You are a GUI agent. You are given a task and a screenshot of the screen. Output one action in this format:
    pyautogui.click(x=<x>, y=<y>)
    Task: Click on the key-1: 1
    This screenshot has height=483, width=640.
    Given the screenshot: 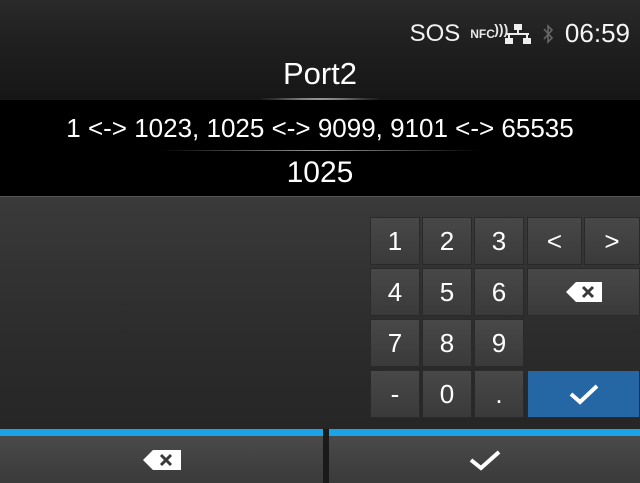 What is the action you would take?
    pyautogui.click(x=395, y=241)
    